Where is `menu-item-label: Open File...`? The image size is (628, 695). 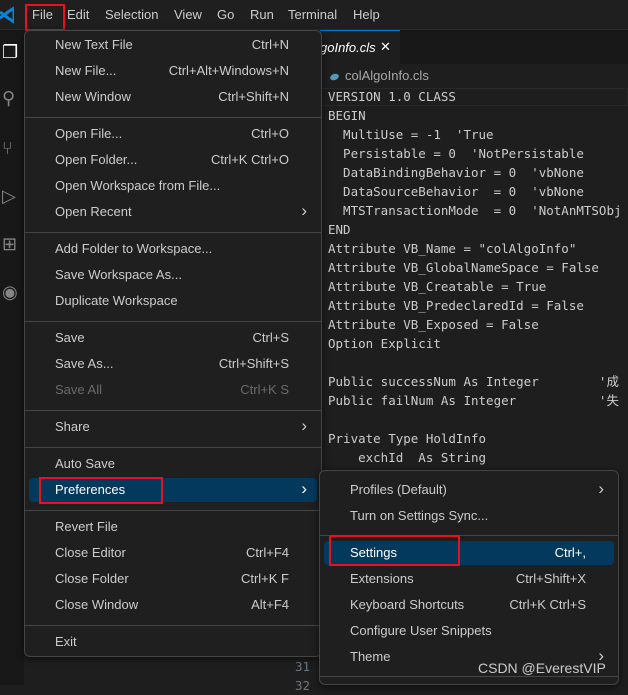
menu-item-label: Open File... is located at coordinates (89, 133).